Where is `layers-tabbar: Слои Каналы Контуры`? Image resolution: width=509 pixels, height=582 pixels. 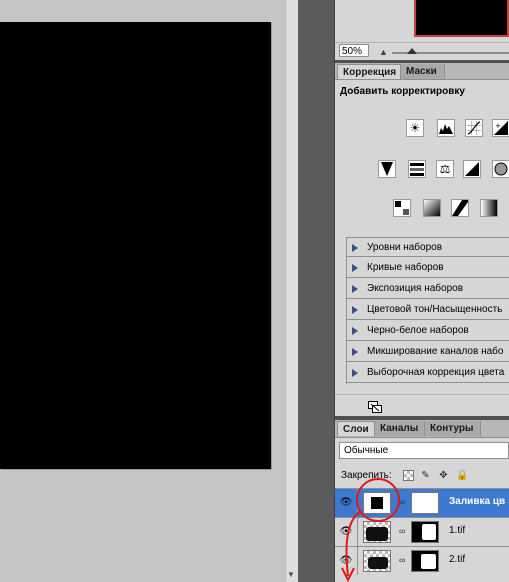 layers-tabbar: Слои Каналы Контуры is located at coordinates (422, 429).